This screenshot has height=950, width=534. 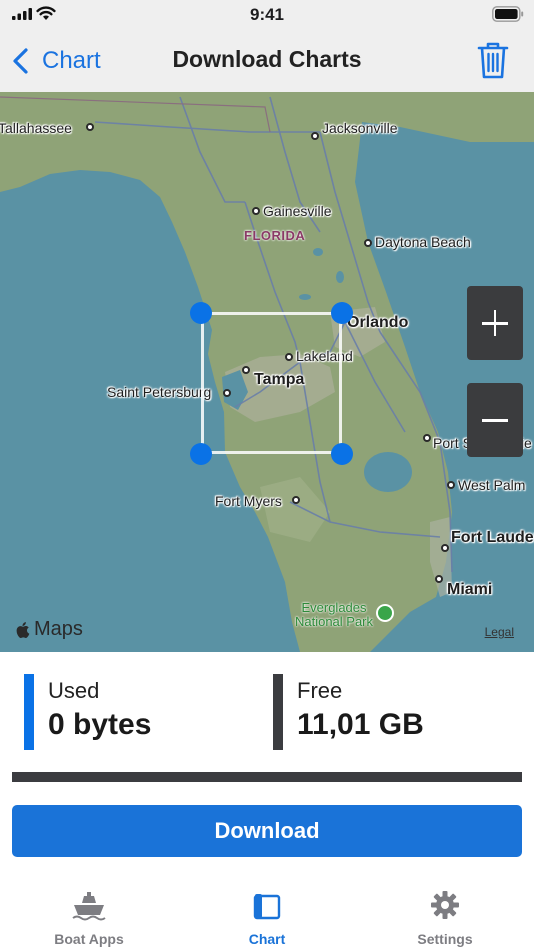 I want to click on tab-boat-apps-label: Boat Apps, so click(x=89, y=939).